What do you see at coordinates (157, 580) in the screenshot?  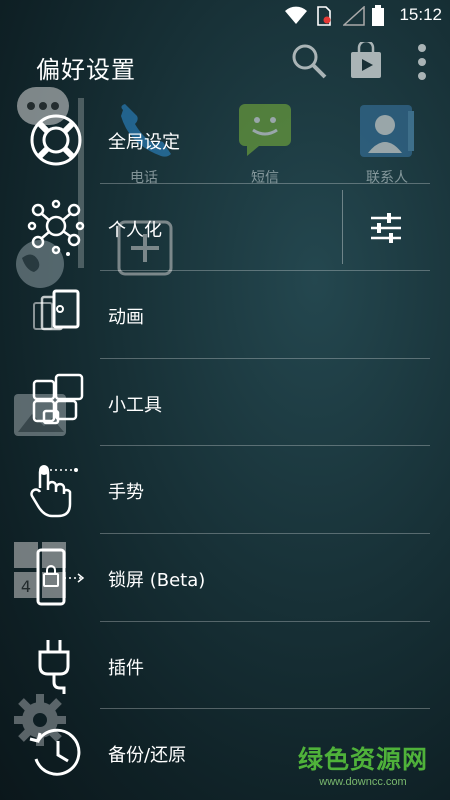 I see `menu-item-label: 锁屏 (Beta)` at bounding box center [157, 580].